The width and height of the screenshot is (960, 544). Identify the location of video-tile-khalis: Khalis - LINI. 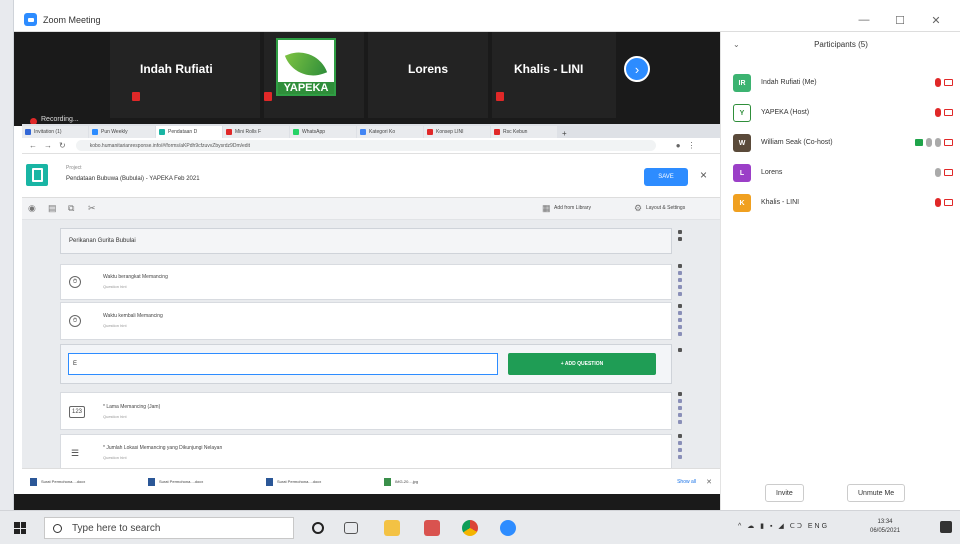
(554, 75).